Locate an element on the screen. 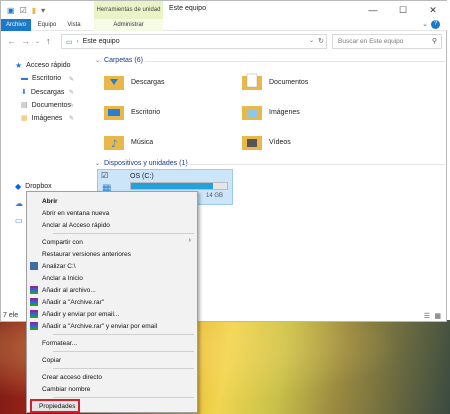 This screenshot has width=450, height=414. menu-item-label: Propiedades is located at coordinates (57, 406).